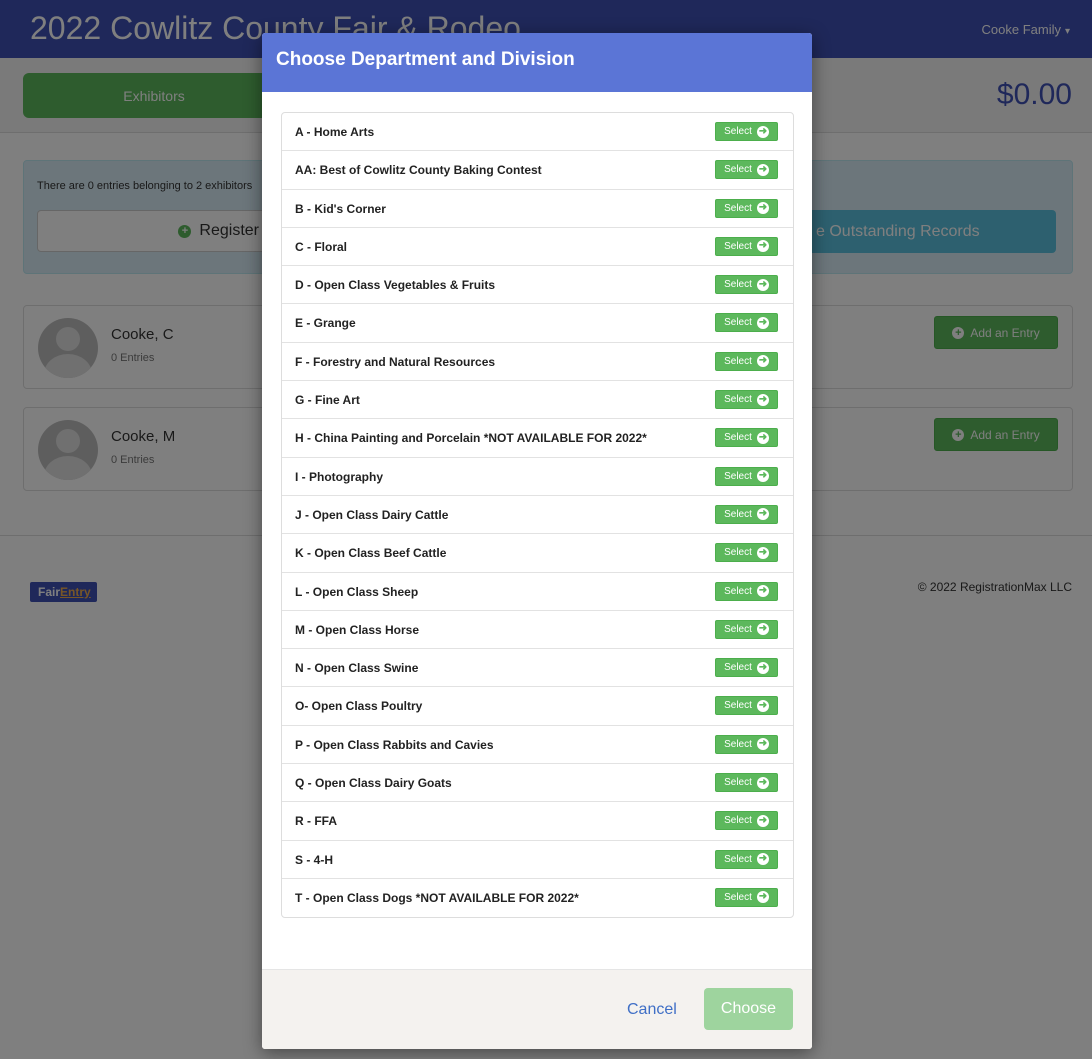 This screenshot has height=1059, width=1092. Describe the element at coordinates (395, 361) in the screenshot. I see `department-label: F - Forestry and Natural Resources` at that location.